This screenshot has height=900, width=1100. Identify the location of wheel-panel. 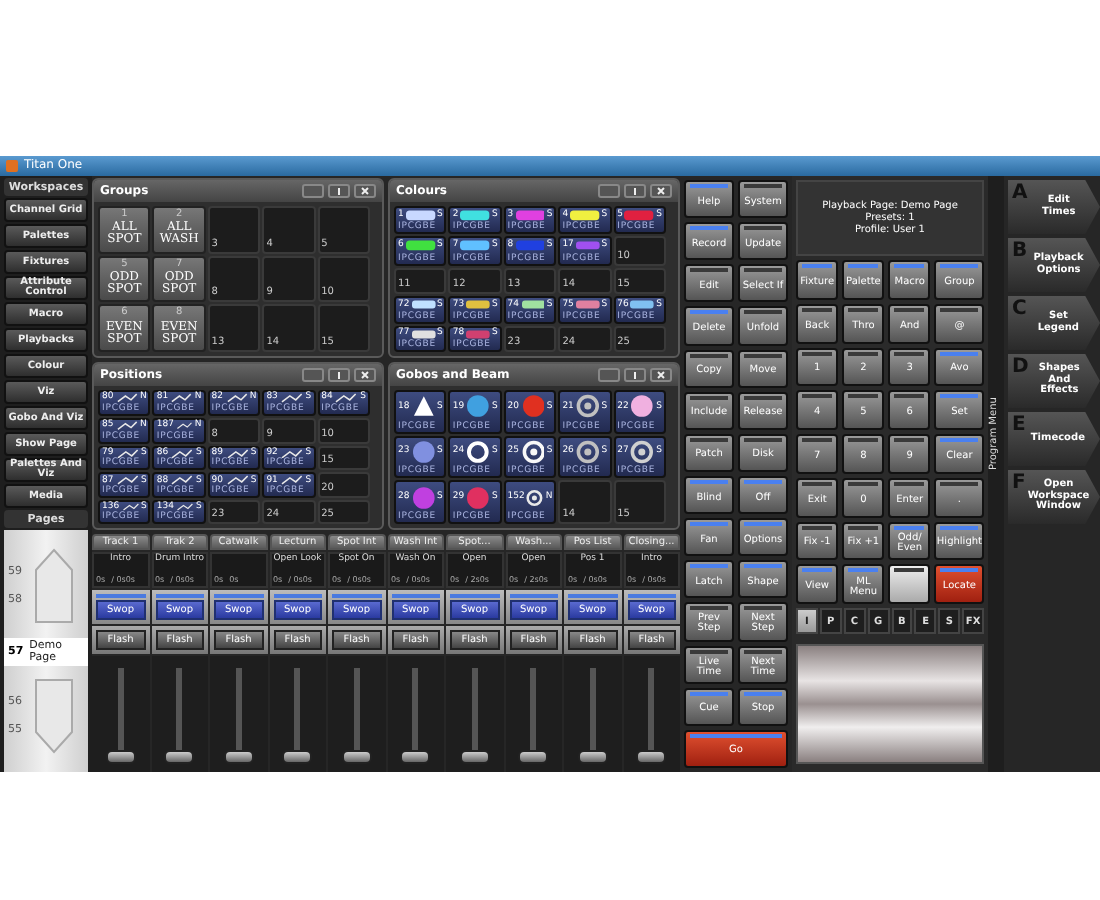
(890, 704).